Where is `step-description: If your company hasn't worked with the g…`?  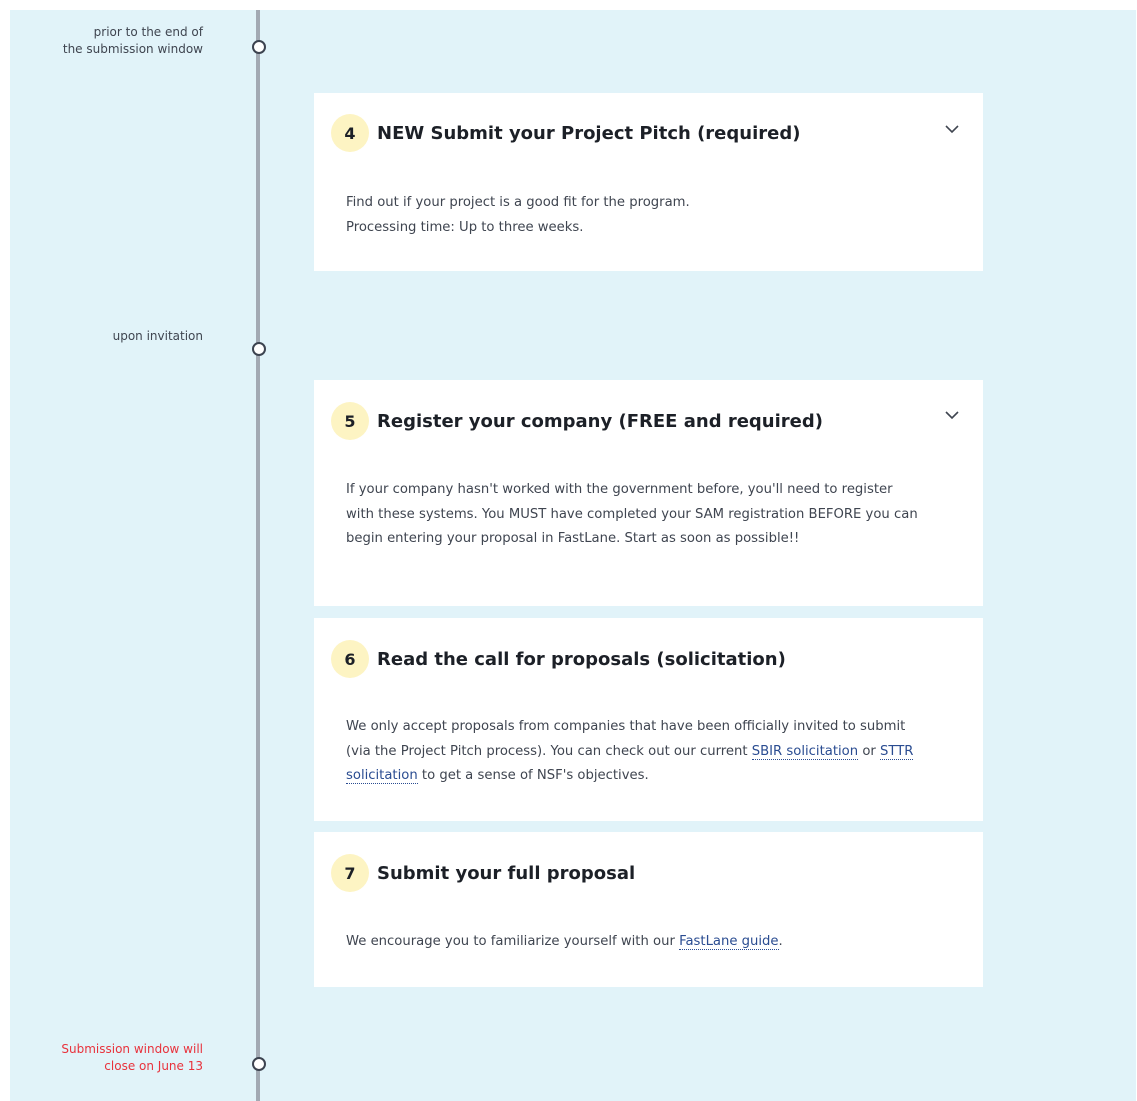 step-description: If your company hasn't worked with the g… is located at coordinates (632, 514).